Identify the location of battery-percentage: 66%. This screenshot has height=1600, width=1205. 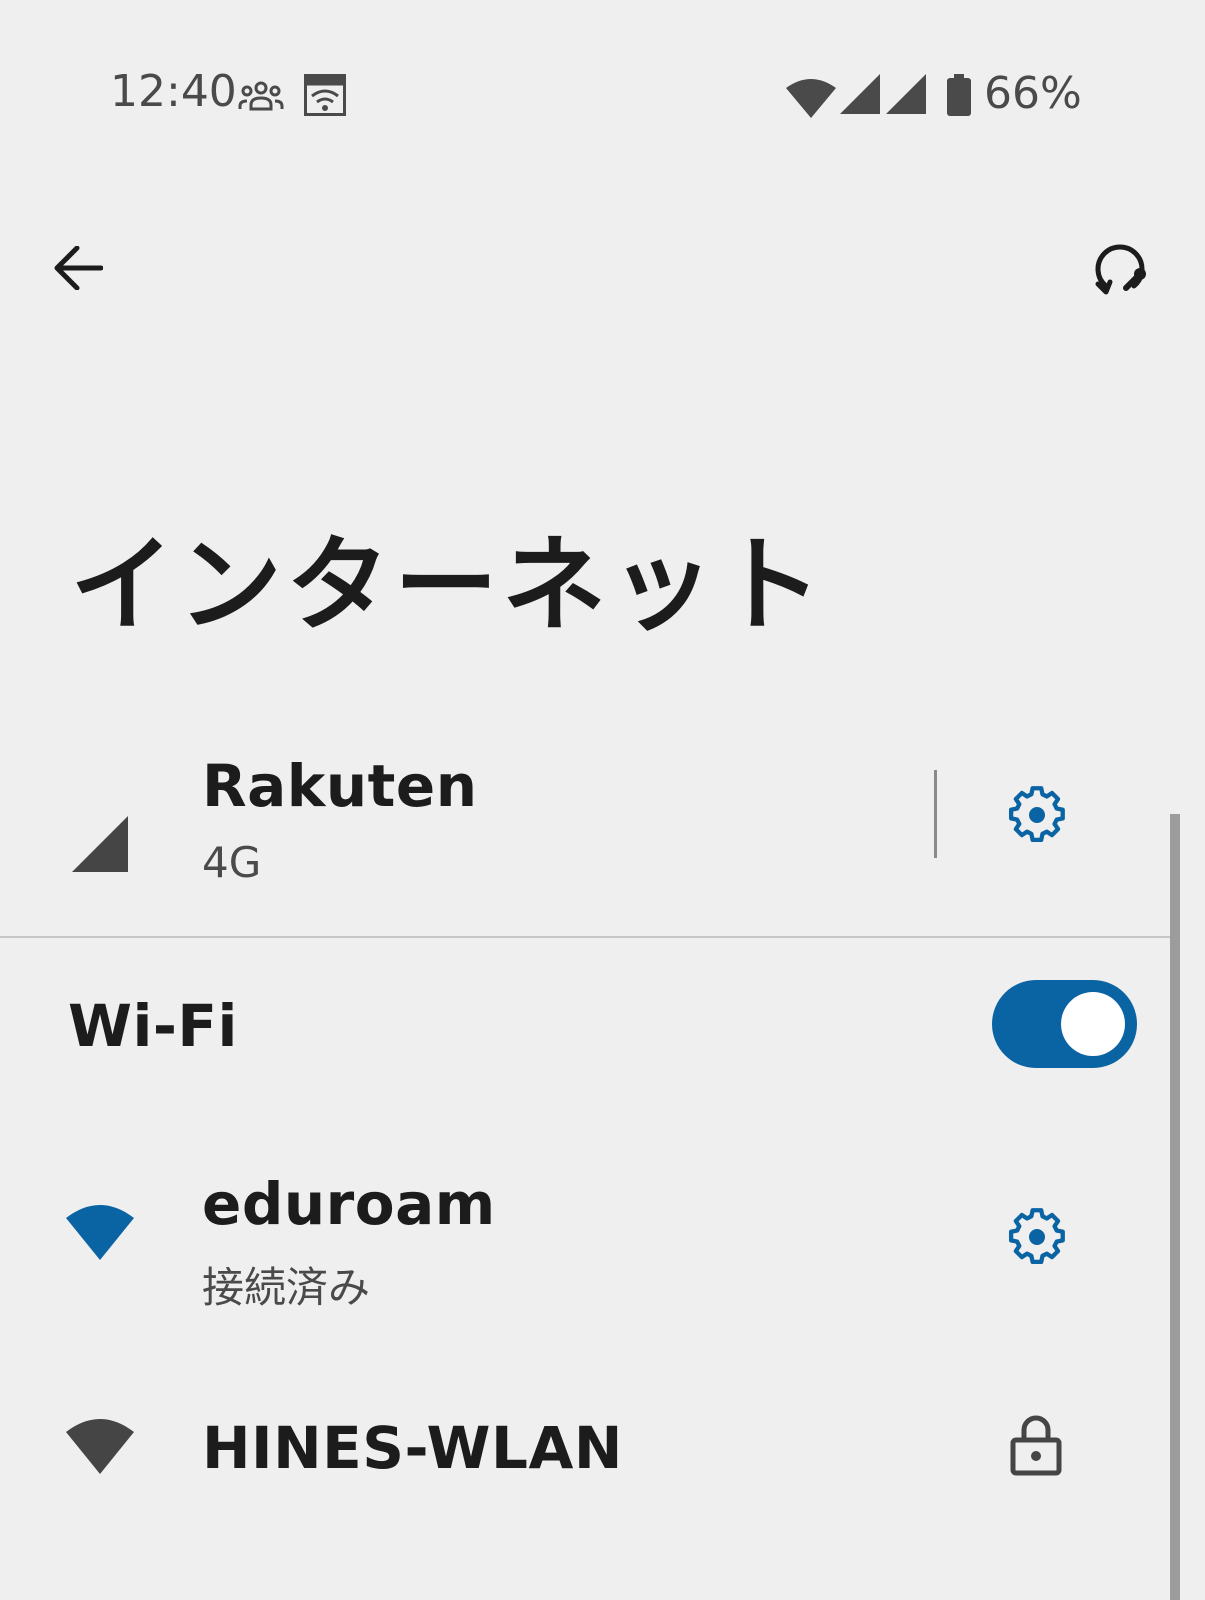
(1033, 93).